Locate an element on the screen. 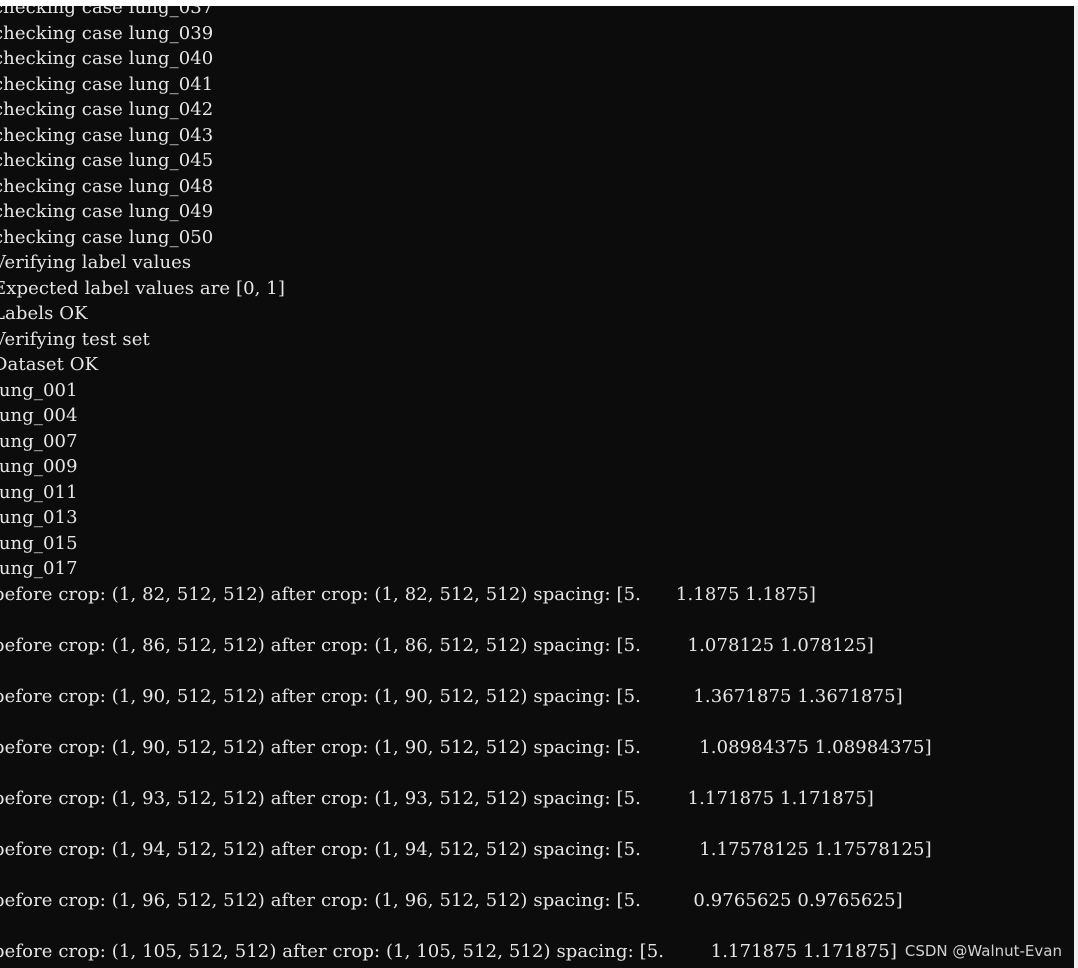 The width and height of the screenshot is (1078, 968). terminal-line: lung_009 is located at coordinates (39, 466).